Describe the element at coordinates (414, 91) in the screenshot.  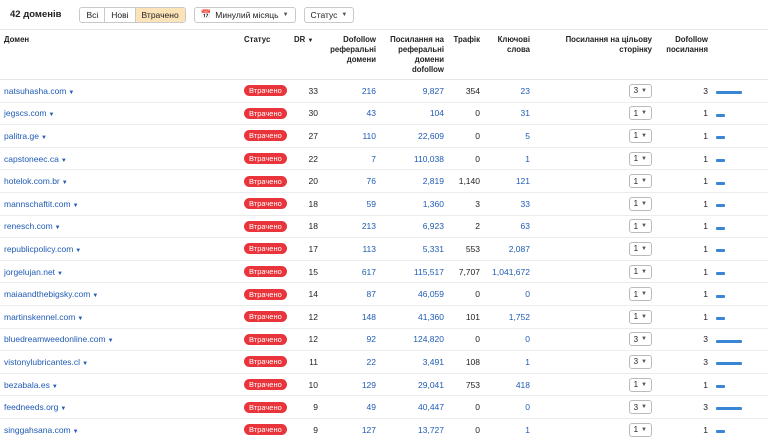
I see `links-ref-value: 9,827` at that location.